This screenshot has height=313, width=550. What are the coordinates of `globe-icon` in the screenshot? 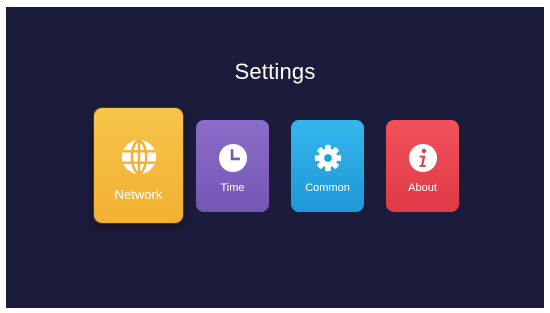 It's located at (138, 157).